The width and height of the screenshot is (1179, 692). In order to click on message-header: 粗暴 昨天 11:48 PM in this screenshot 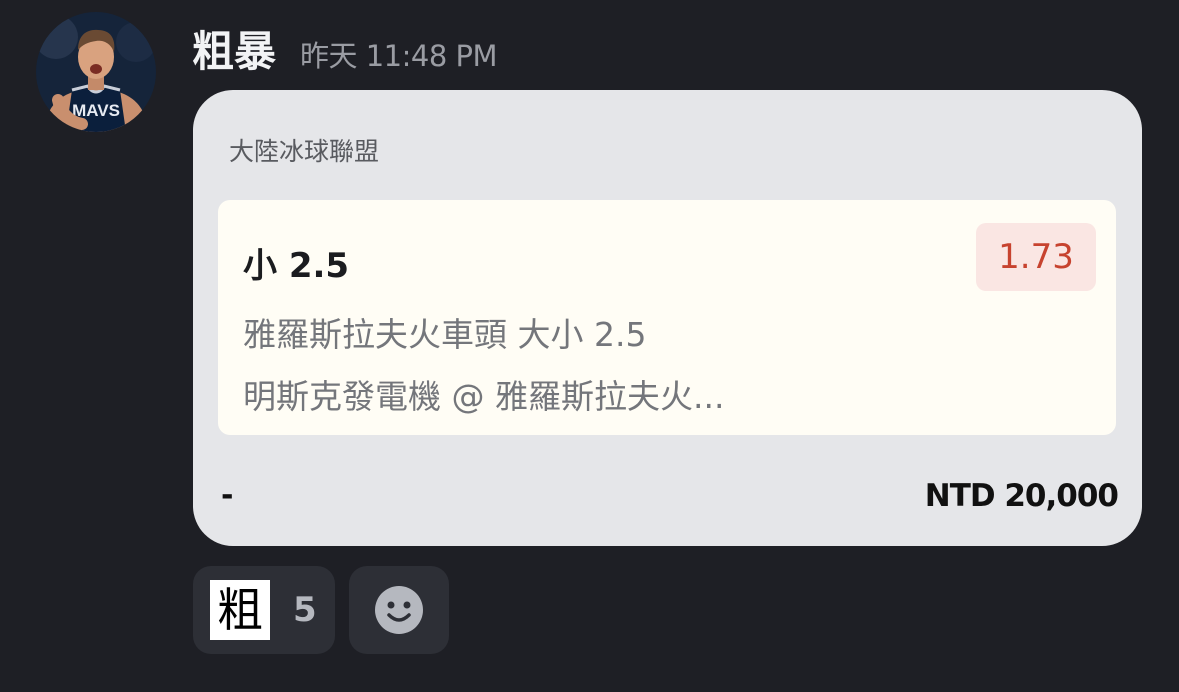, I will do `click(345, 47)`.